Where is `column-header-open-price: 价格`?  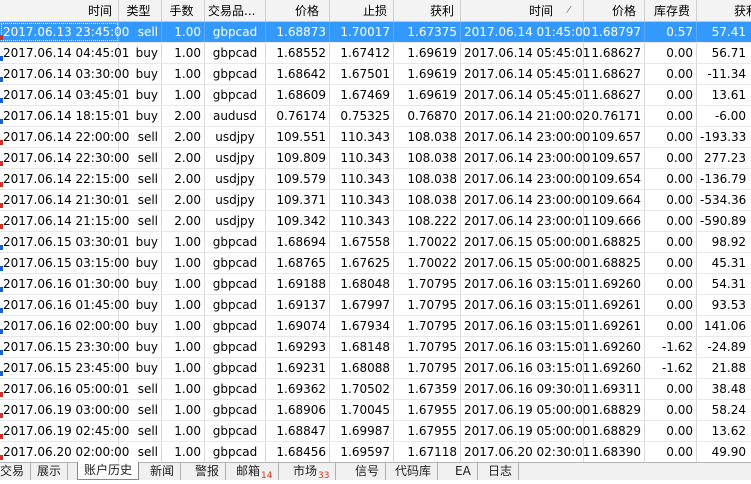
column-header-open-price: 价格 is located at coordinates (298, 10).